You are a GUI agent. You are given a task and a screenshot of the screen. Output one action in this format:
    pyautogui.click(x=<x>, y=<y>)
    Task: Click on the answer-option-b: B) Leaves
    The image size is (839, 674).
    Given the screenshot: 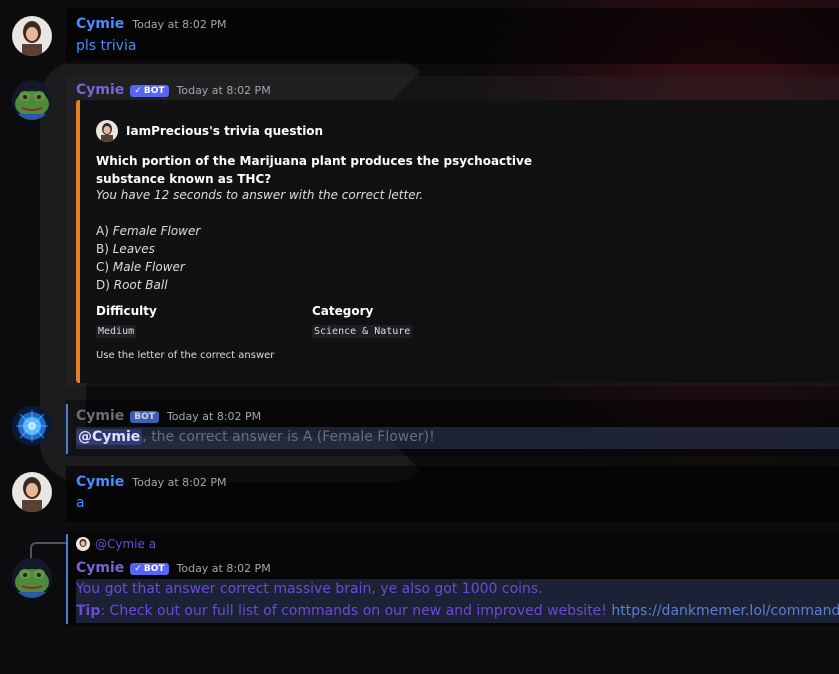 What is the action you would take?
    pyautogui.click(x=125, y=249)
    